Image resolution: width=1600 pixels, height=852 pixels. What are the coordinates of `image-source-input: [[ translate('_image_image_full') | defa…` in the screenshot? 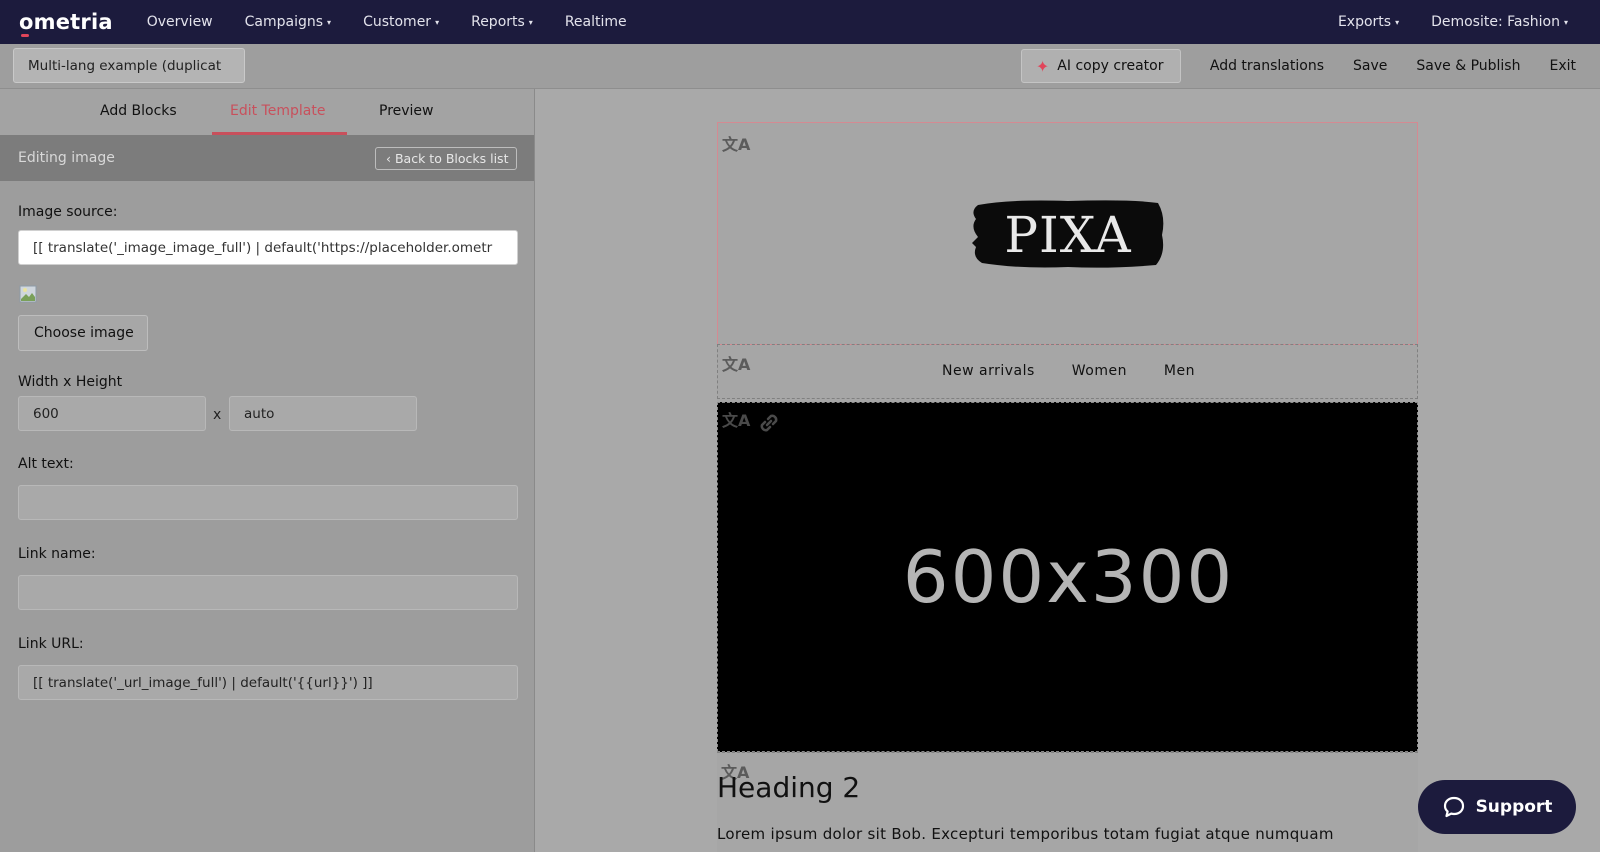 It's located at (268, 247).